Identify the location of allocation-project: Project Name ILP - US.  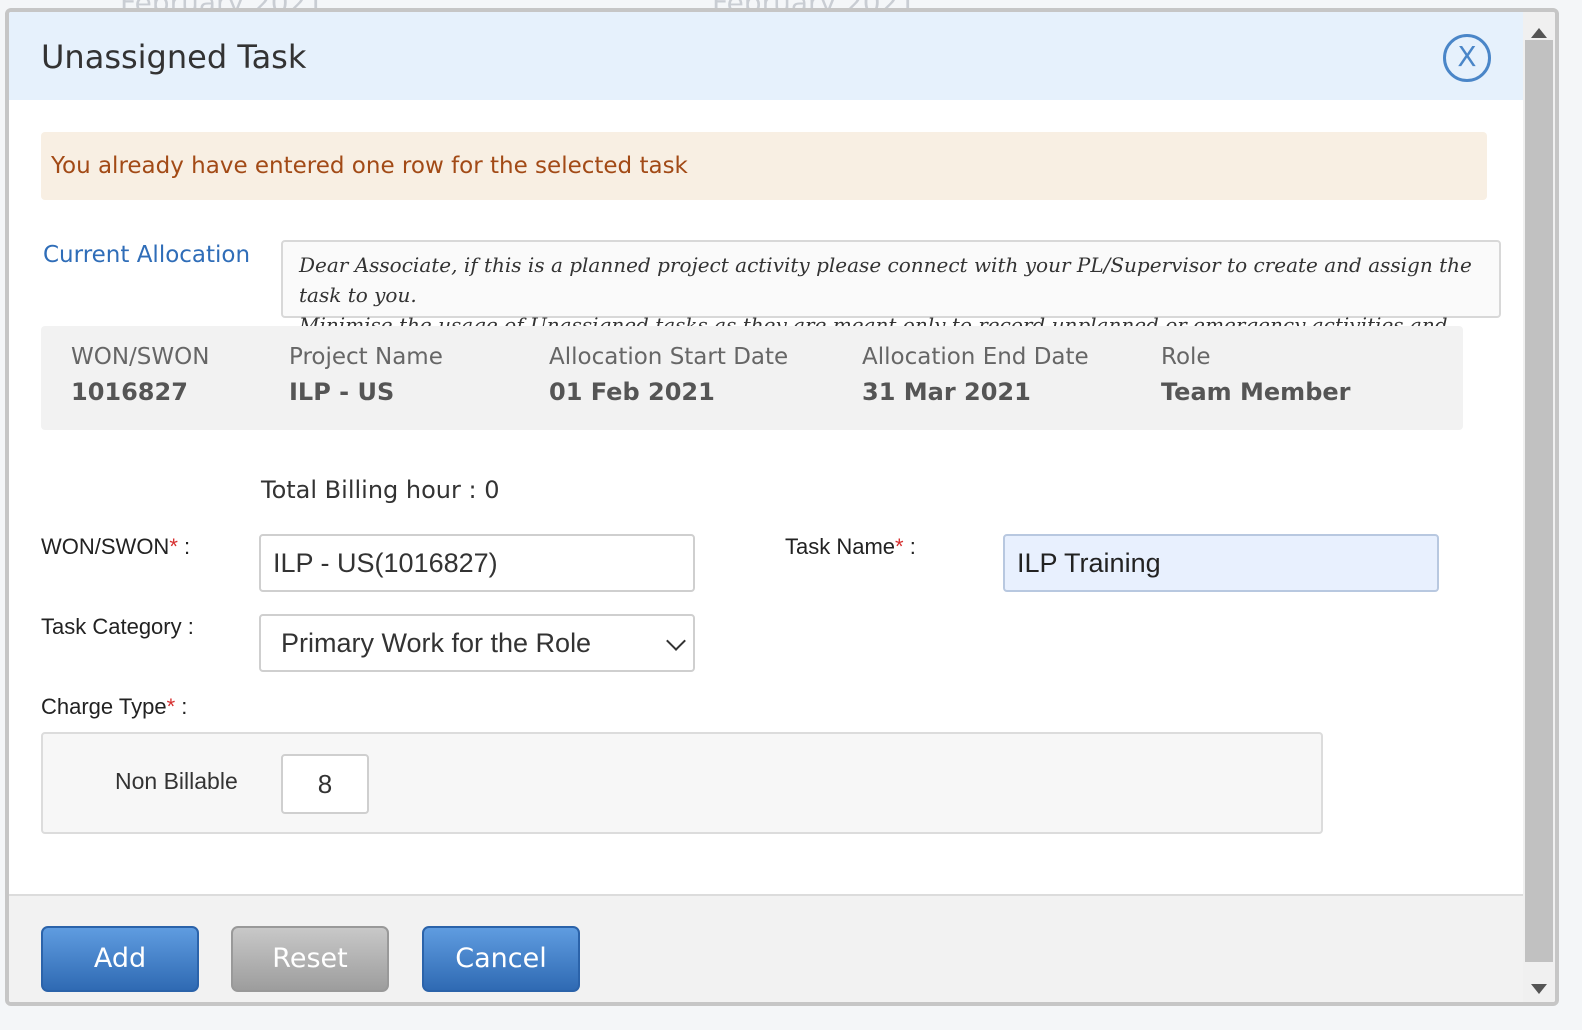
(366, 375).